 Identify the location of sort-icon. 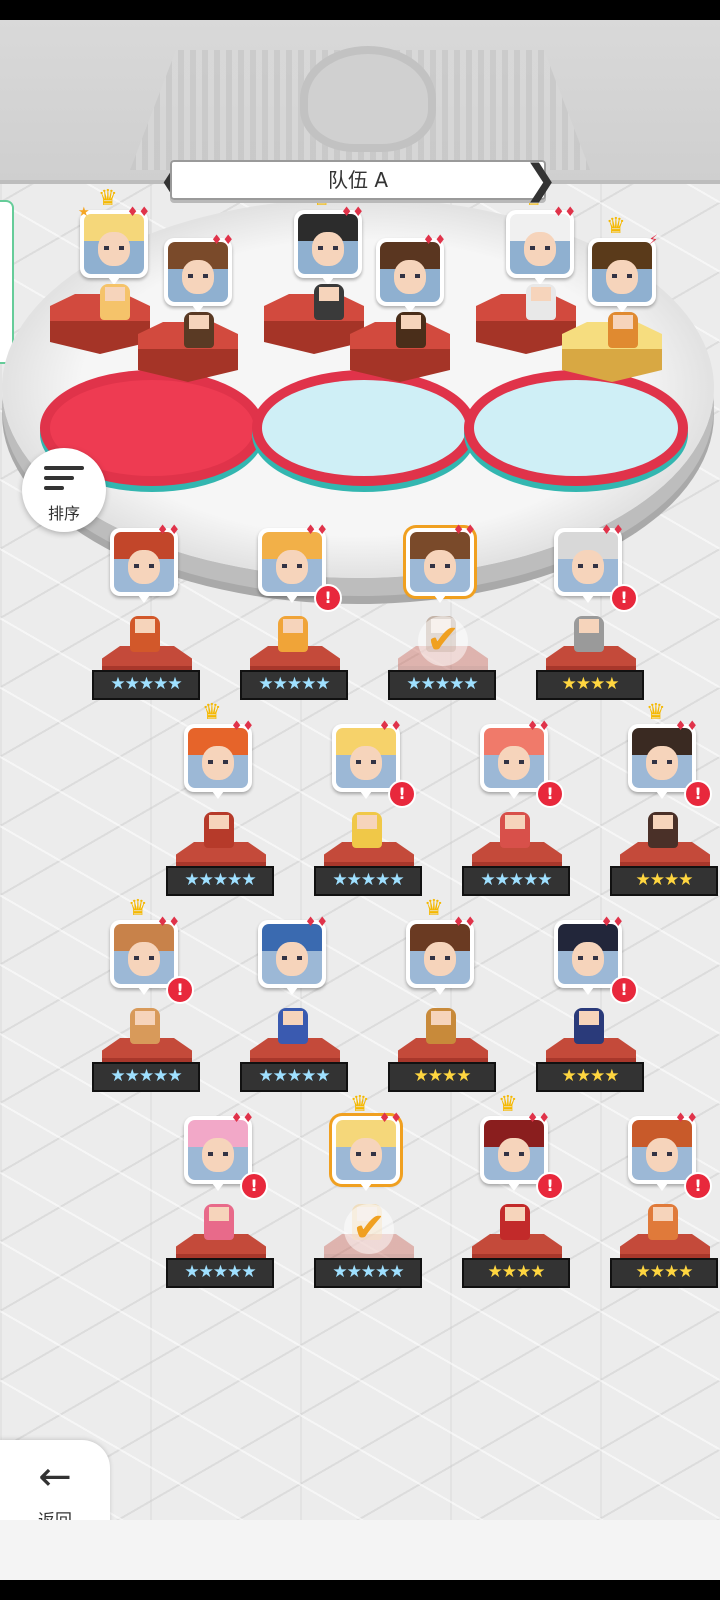
(64, 479).